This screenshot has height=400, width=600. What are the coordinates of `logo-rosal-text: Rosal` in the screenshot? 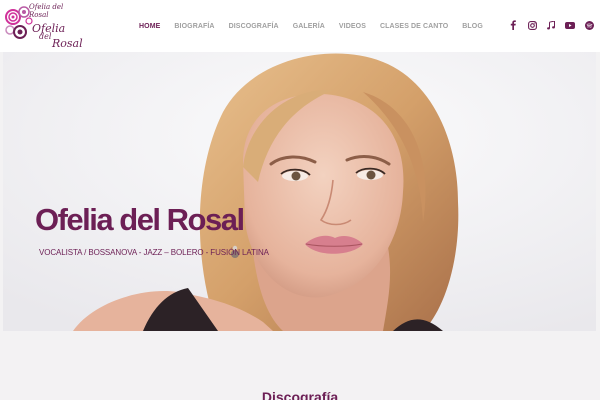 It's located at (67, 43).